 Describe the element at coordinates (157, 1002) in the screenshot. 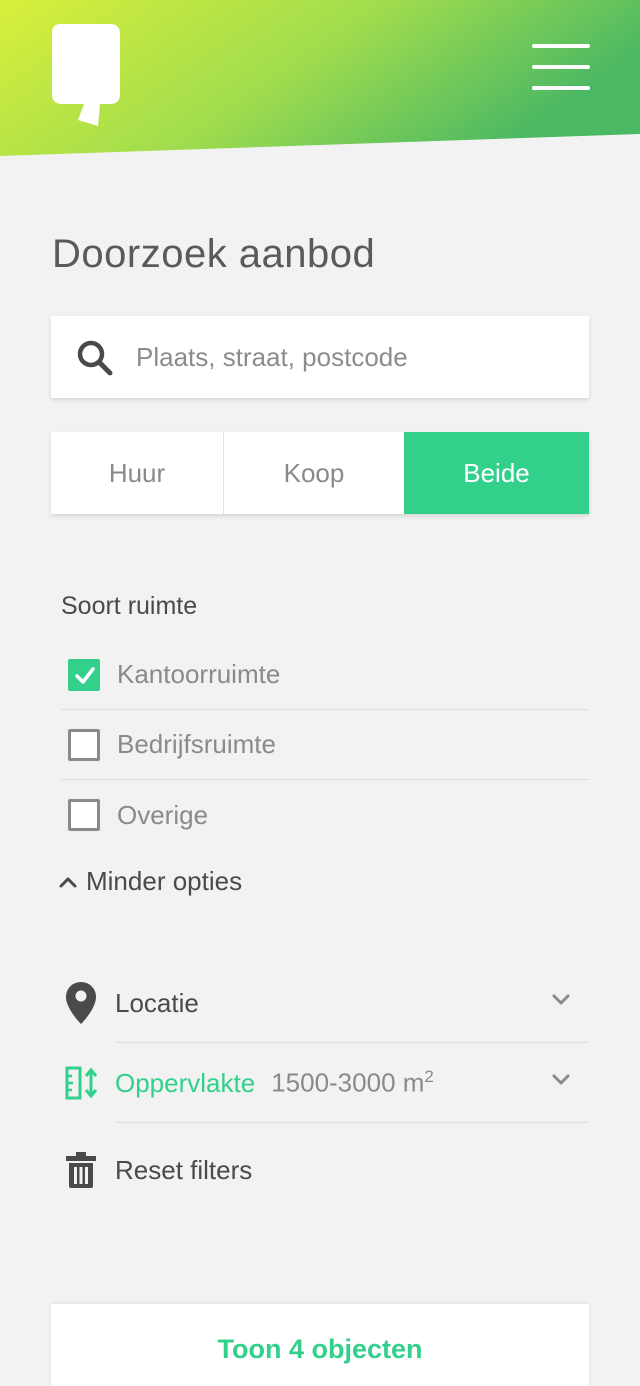

I see `filter-location-label: Locatie` at that location.